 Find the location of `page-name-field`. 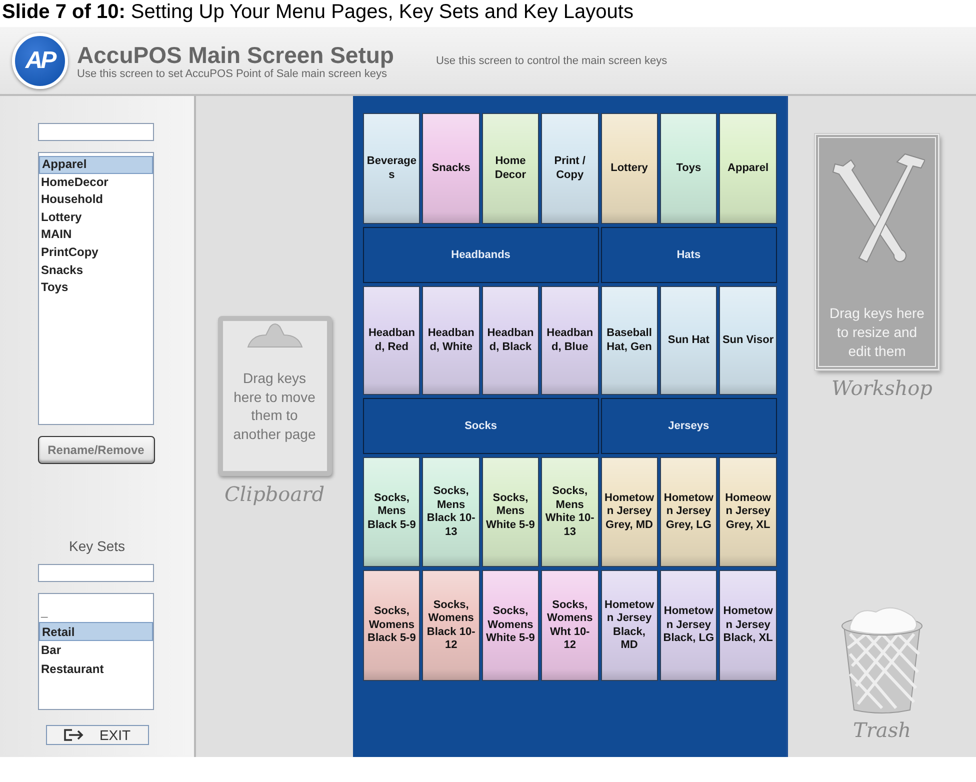

page-name-field is located at coordinates (96, 132).